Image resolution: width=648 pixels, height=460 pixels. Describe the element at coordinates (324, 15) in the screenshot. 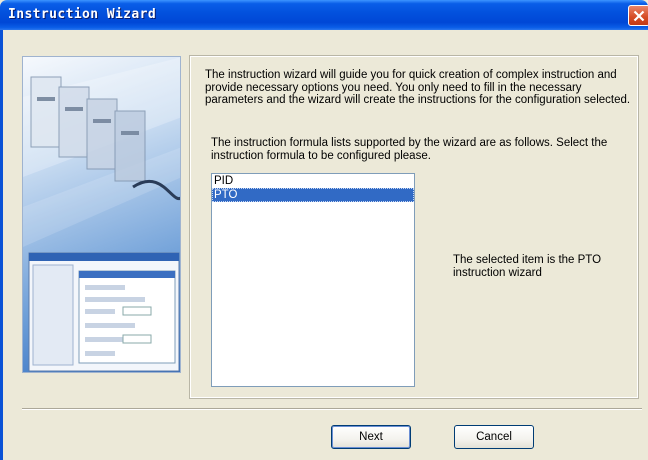

I see `title-bar: Instruction Wizard` at that location.